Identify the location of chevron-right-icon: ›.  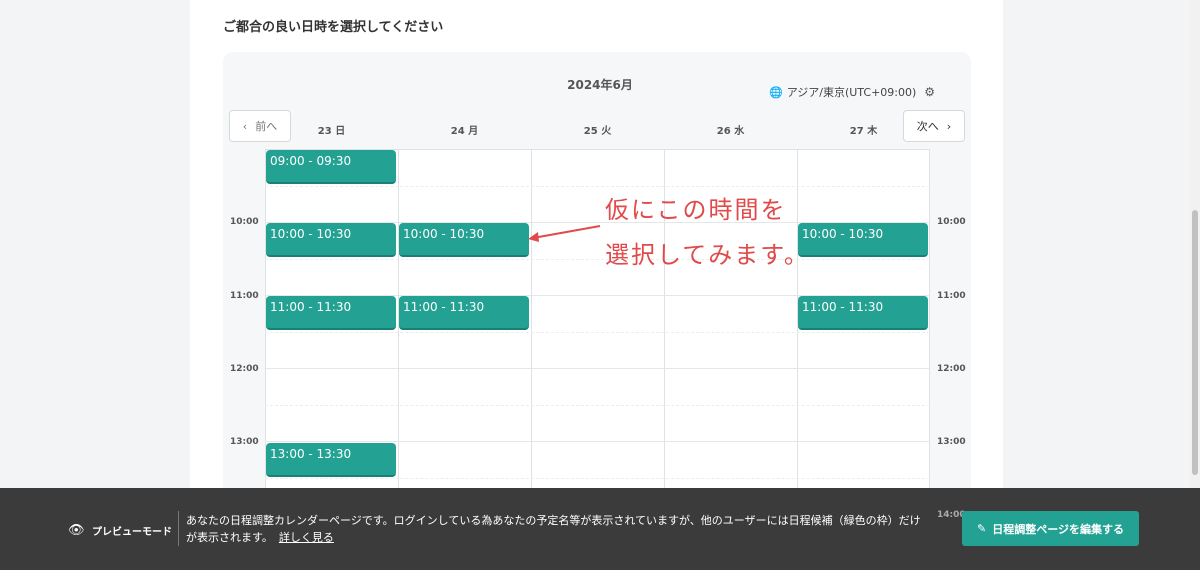
(949, 126).